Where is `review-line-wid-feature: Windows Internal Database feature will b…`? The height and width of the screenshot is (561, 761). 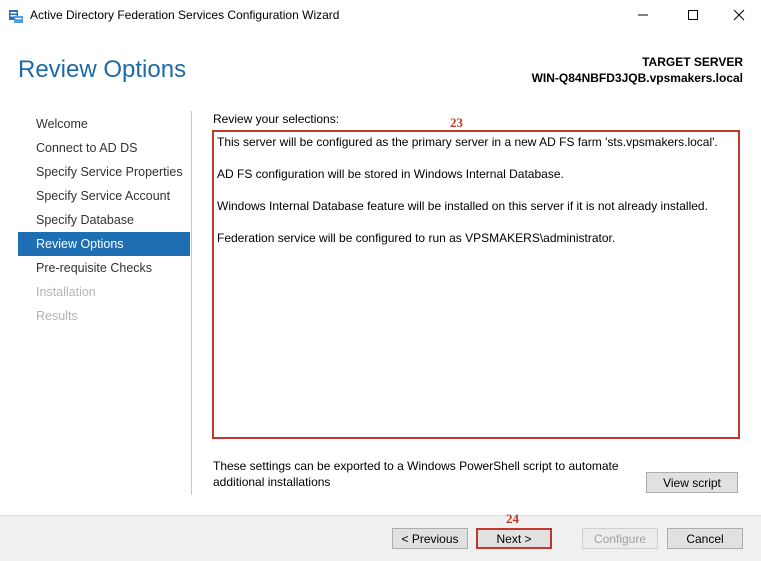
review-line-wid-feature: Windows Internal Database feature will b… is located at coordinates (462, 206).